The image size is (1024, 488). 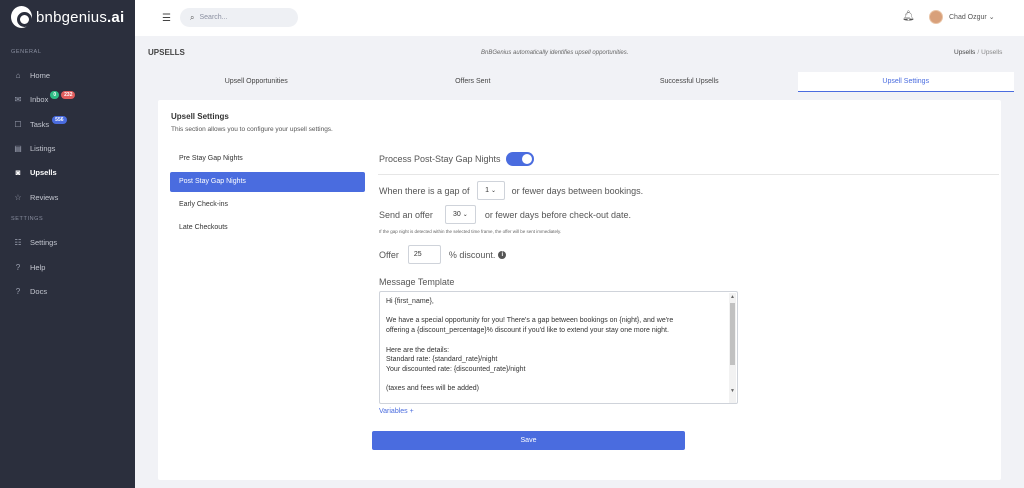 What do you see at coordinates (44, 197) in the screenshot?
I see `sidebar-item-label: Reviews` at bounding box center [44, 197].